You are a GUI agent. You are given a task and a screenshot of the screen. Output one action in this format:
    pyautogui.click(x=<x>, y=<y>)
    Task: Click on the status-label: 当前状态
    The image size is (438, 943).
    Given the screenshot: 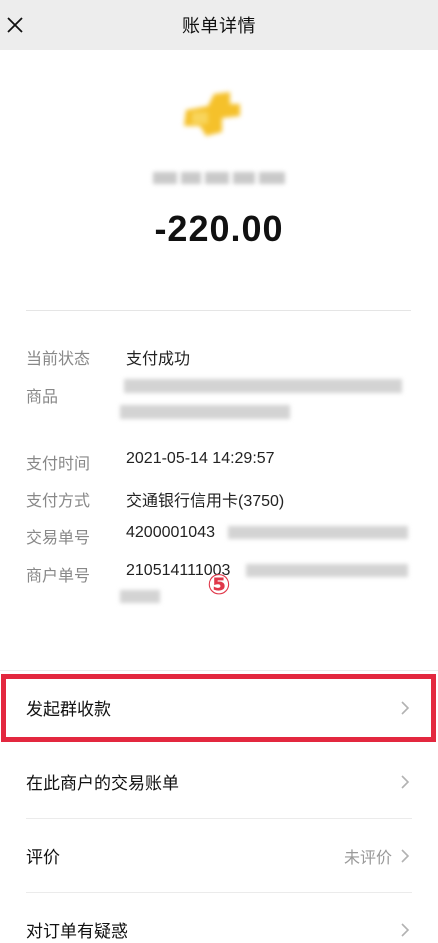 What is the action you would take?
    pyautogui.click(x=58, y=358)
    